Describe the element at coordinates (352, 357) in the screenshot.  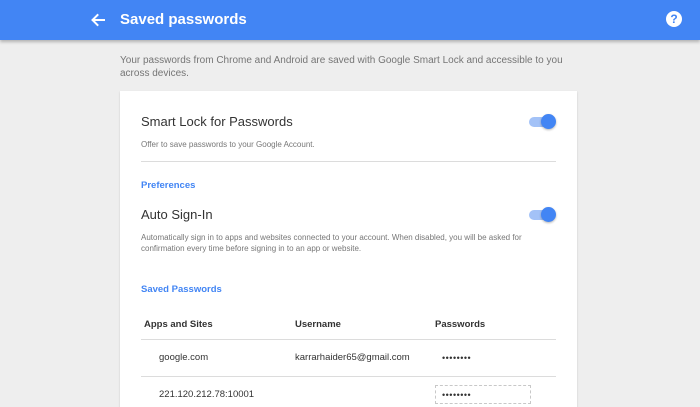
I see `username-cell: karrarhaider65@gmail.com` at that location.